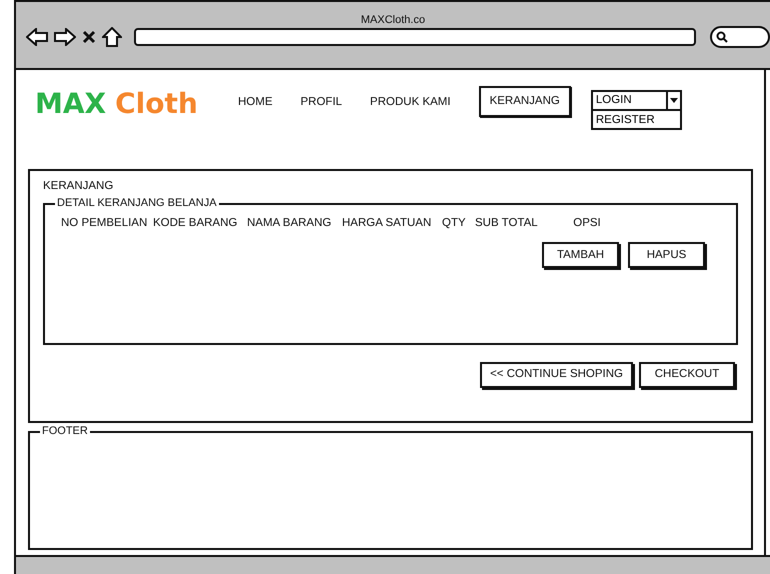  What do you see at coordinates (740, 37) in the screenshot?
I see `search-field` at bounding box center [740, 37].